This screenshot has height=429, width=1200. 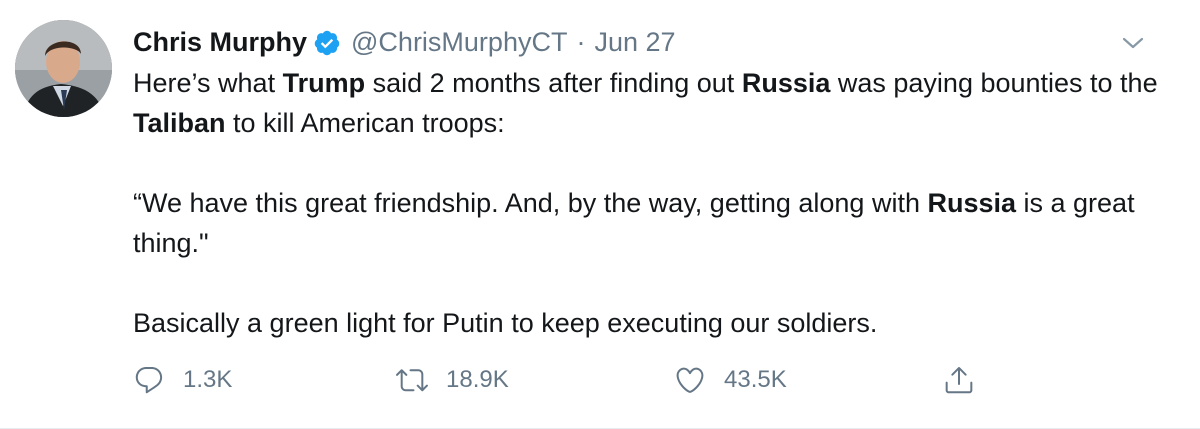 I want to click on avatar-image, so click(x=63, y=68).